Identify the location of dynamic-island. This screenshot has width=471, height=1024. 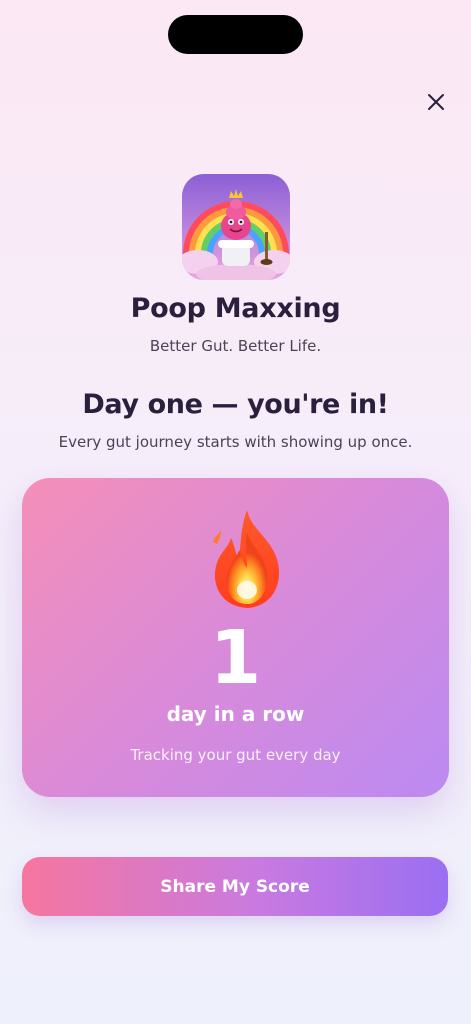
(235, 34).